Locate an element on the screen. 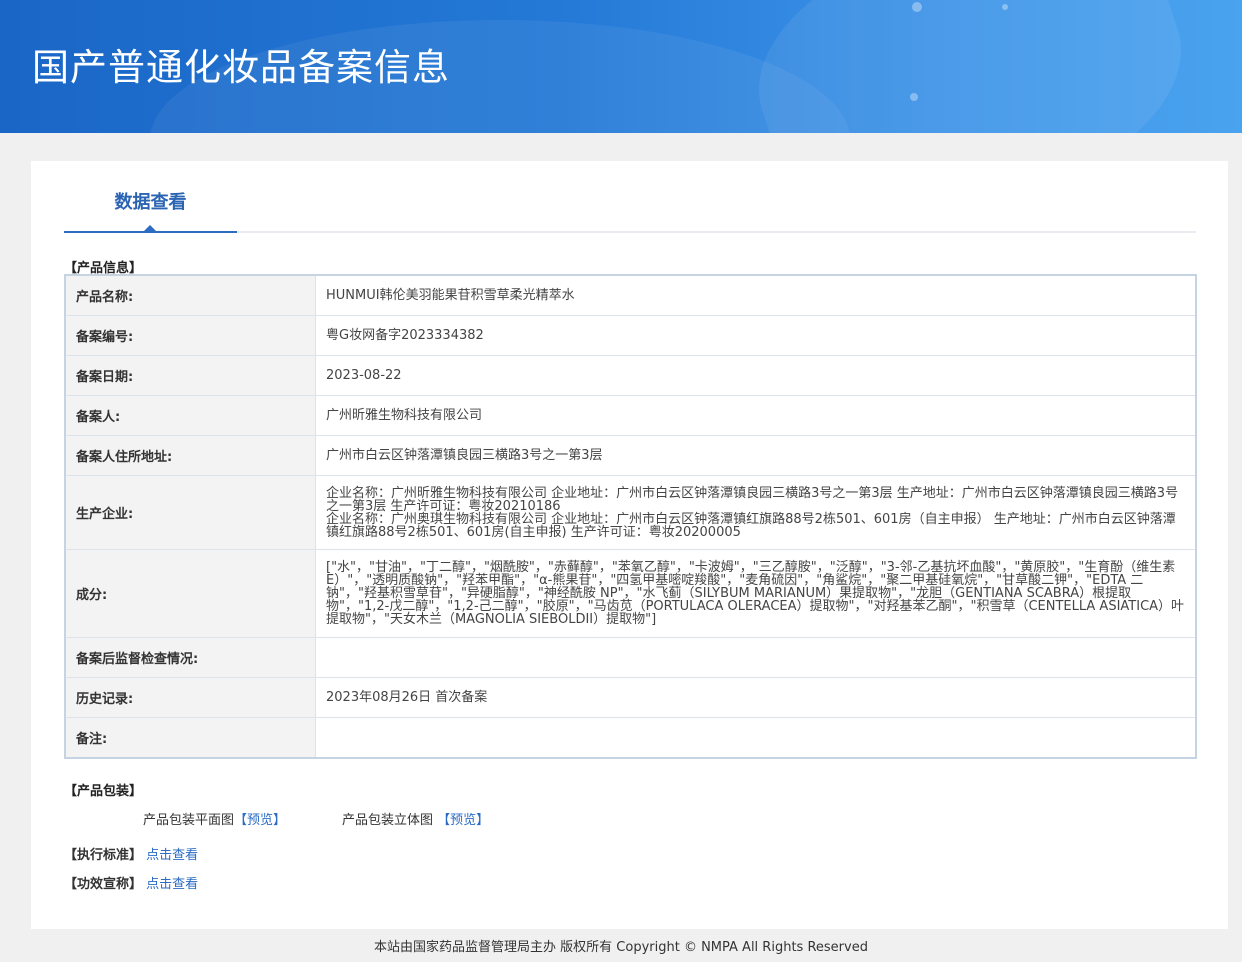 This screenshot has width=1242, height=962. header-banner: 国产普通化妆品备案信息 is located at coordinates (621, 66).